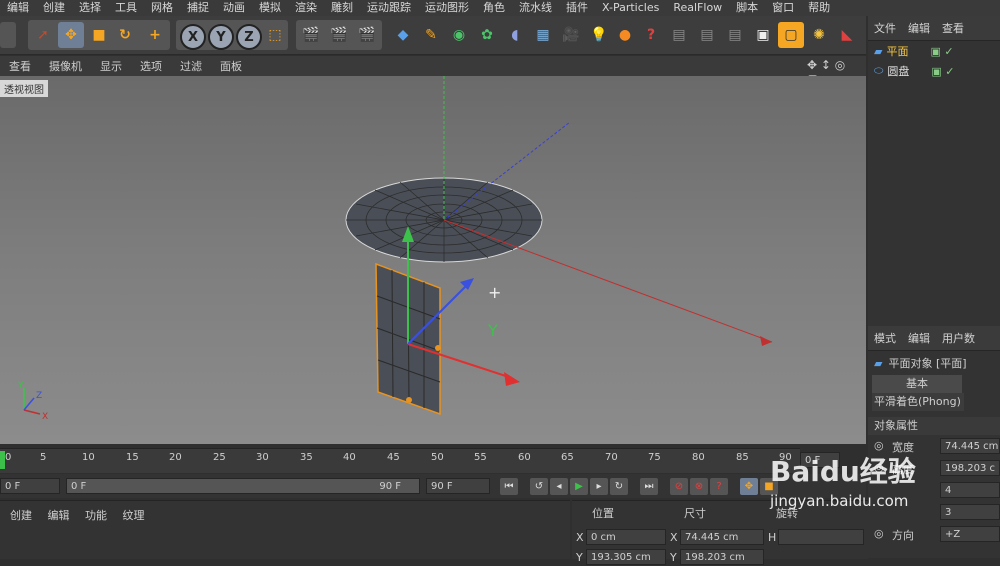 The image size is (1000, 566). I want to click on rotate-tool-icon: ↻, so click(125, 35).